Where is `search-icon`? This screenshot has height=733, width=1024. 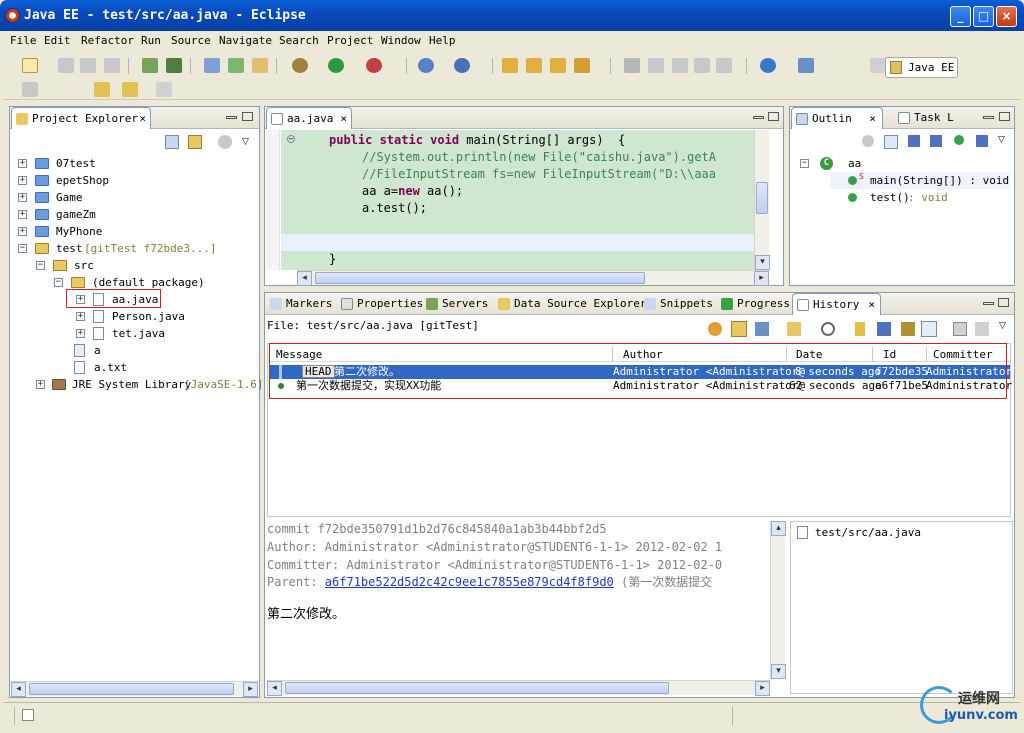 search-icon is located at coordinates (828, 329).